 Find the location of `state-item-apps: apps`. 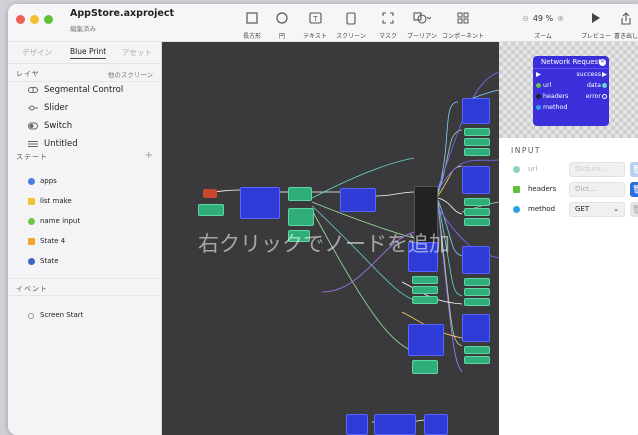

state-item-apps: apps is located at coordinates (84, 182).